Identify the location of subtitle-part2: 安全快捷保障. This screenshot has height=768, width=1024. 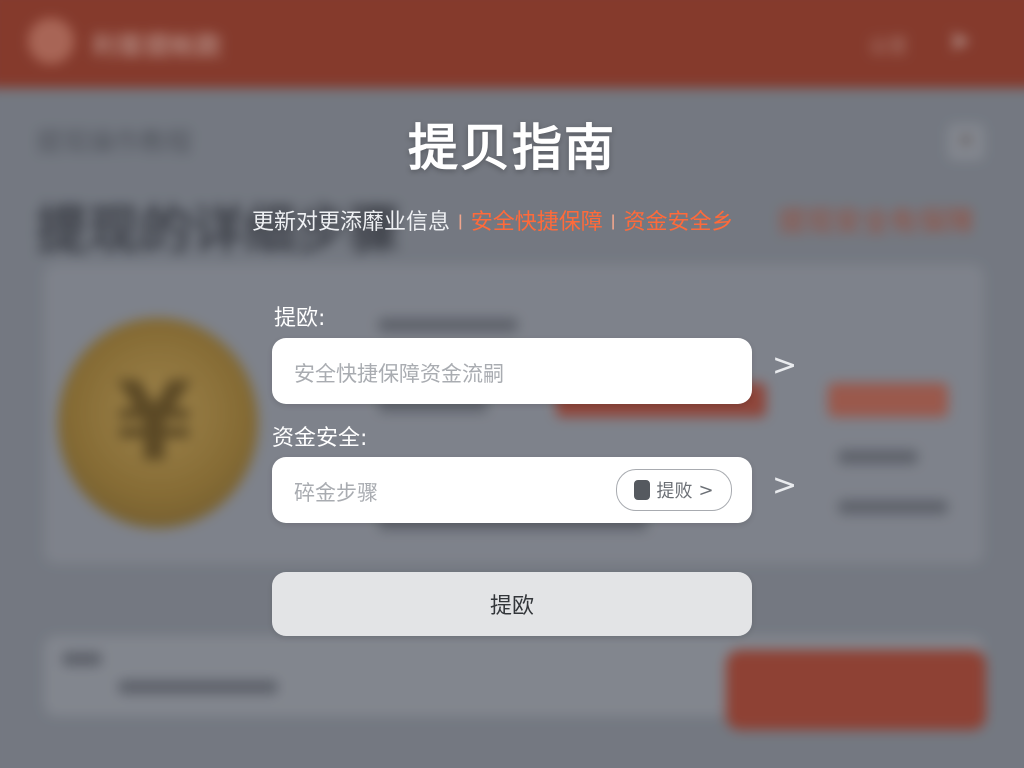
(536, 222).